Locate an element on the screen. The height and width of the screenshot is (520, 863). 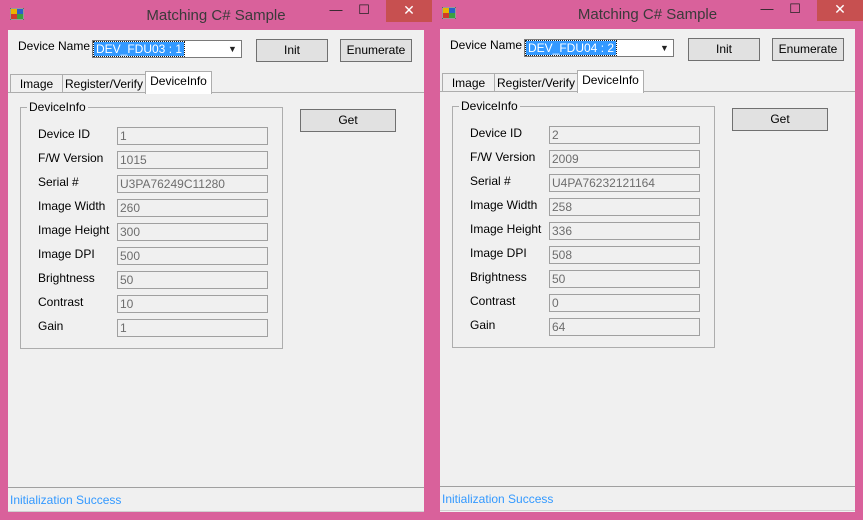
fw-version-field: 1015 is located at coordinates (192, 160).